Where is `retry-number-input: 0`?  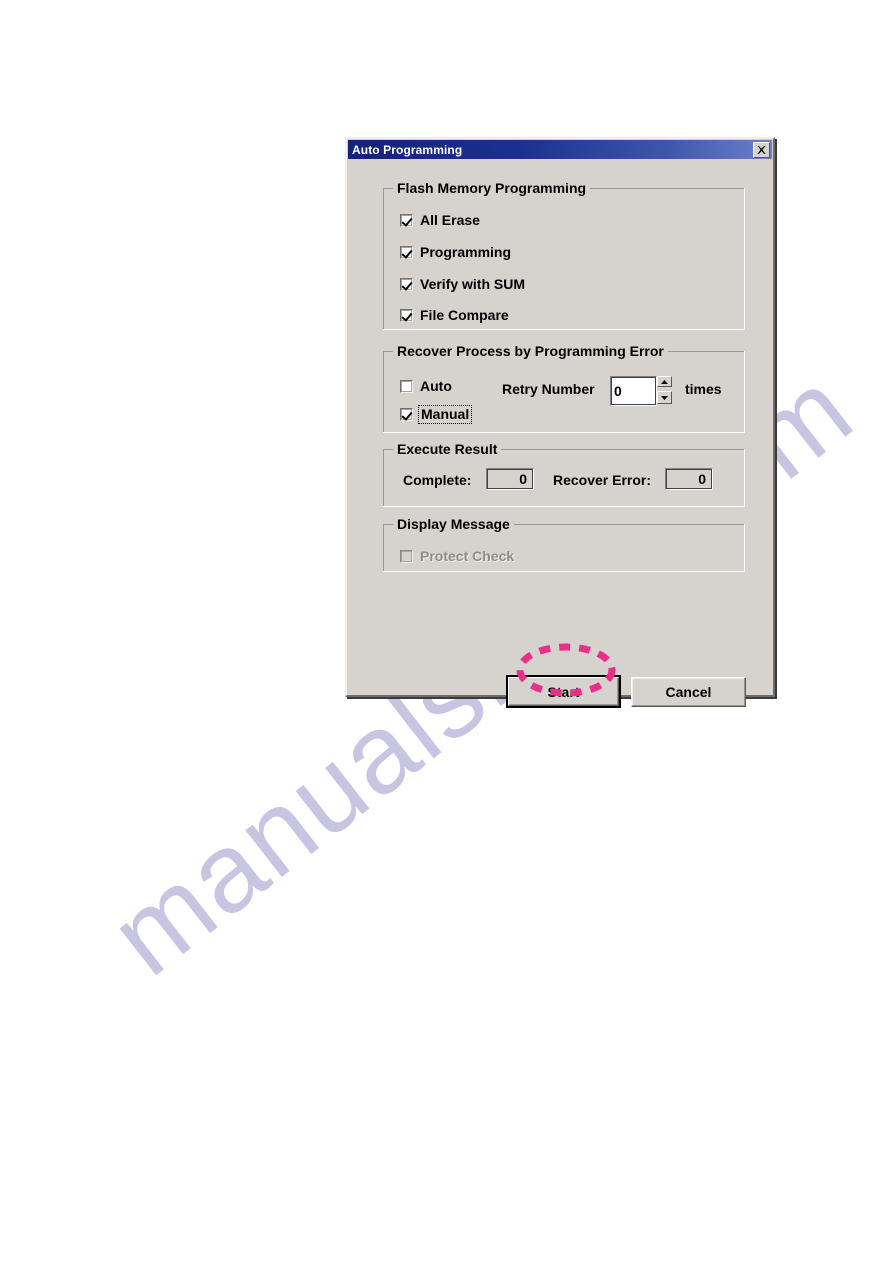 retry-number-input: 0 is located at coordinates (633, 391).